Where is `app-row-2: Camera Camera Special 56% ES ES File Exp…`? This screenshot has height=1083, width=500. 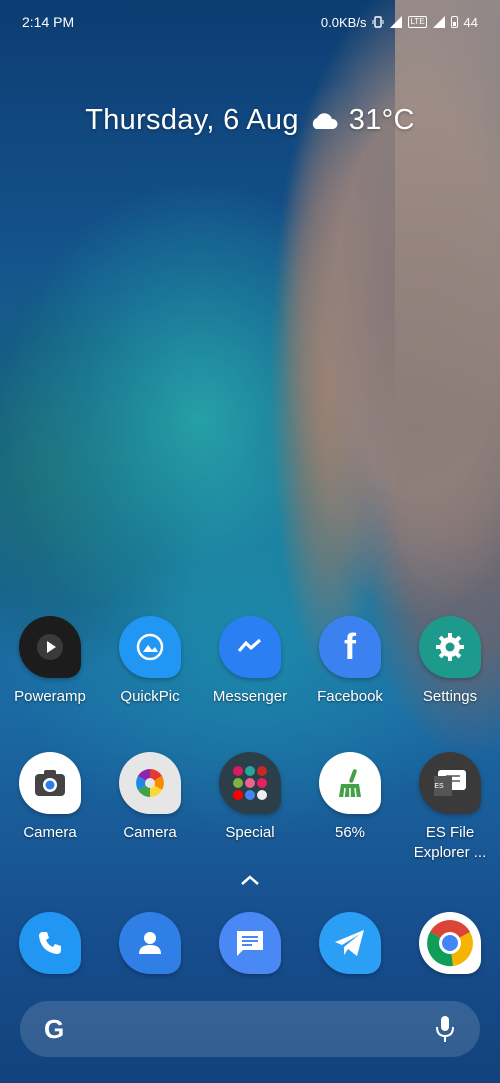 app-row-2: Camera Camera Special 56% ES ES File Exp… is located at coordinates (250, 807).